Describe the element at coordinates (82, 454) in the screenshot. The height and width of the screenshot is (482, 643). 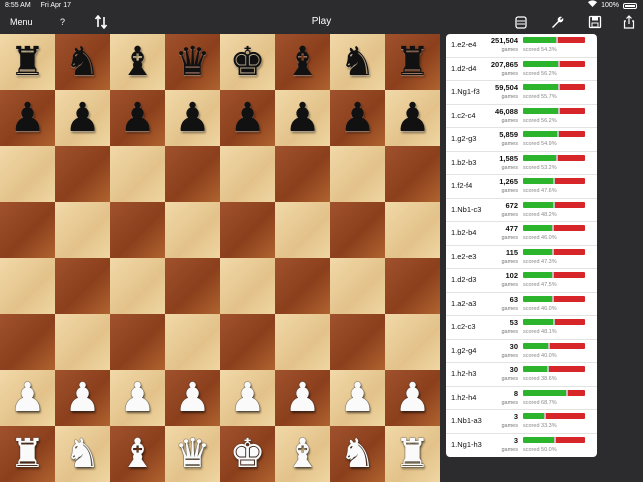
I see `square-b1: ♞` at that location.